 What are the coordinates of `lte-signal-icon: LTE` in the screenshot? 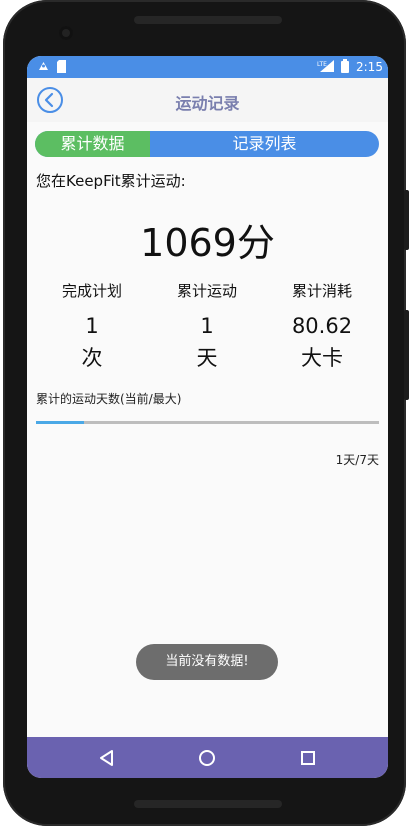 It's located at (326, 67).